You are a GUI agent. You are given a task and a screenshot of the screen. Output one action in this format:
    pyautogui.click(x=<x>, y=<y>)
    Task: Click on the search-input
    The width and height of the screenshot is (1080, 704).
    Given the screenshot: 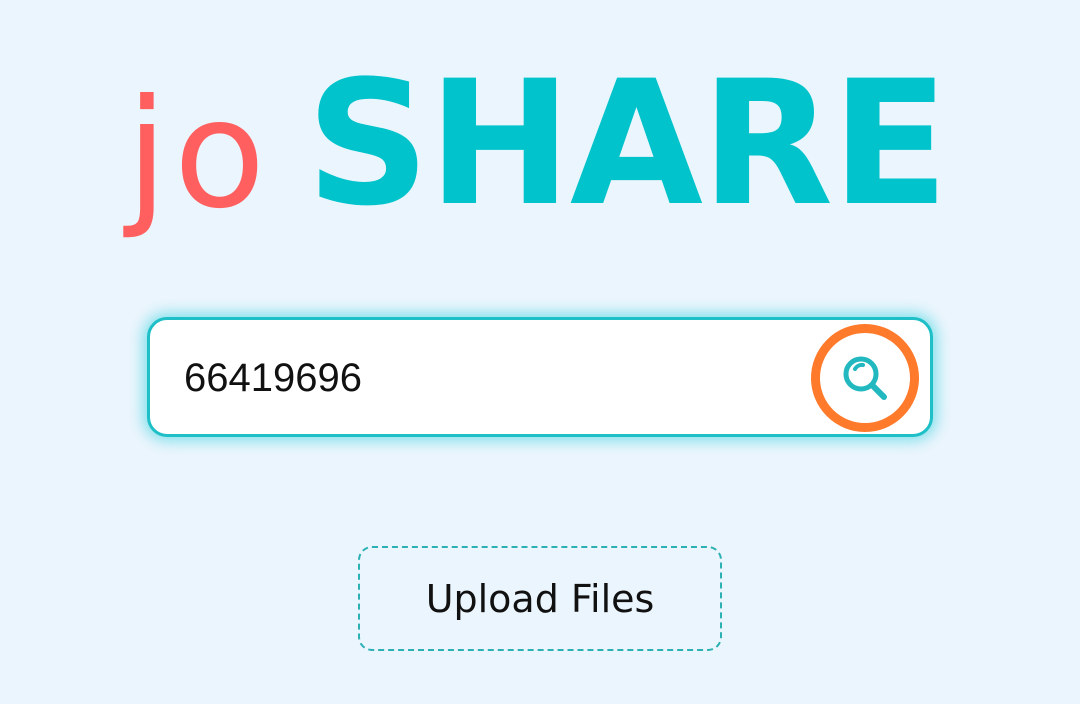 What is the action you would take?
    pyautogui.click(x=484, y=378)
    